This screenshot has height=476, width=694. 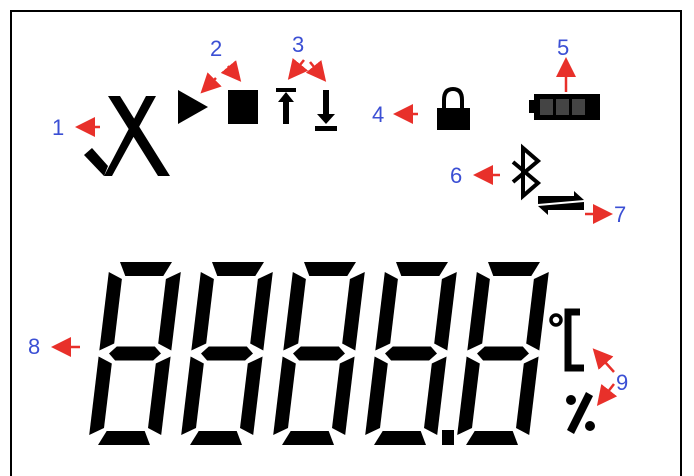 I want to click on digit-5-segment-d, so click(x=492, y=438).